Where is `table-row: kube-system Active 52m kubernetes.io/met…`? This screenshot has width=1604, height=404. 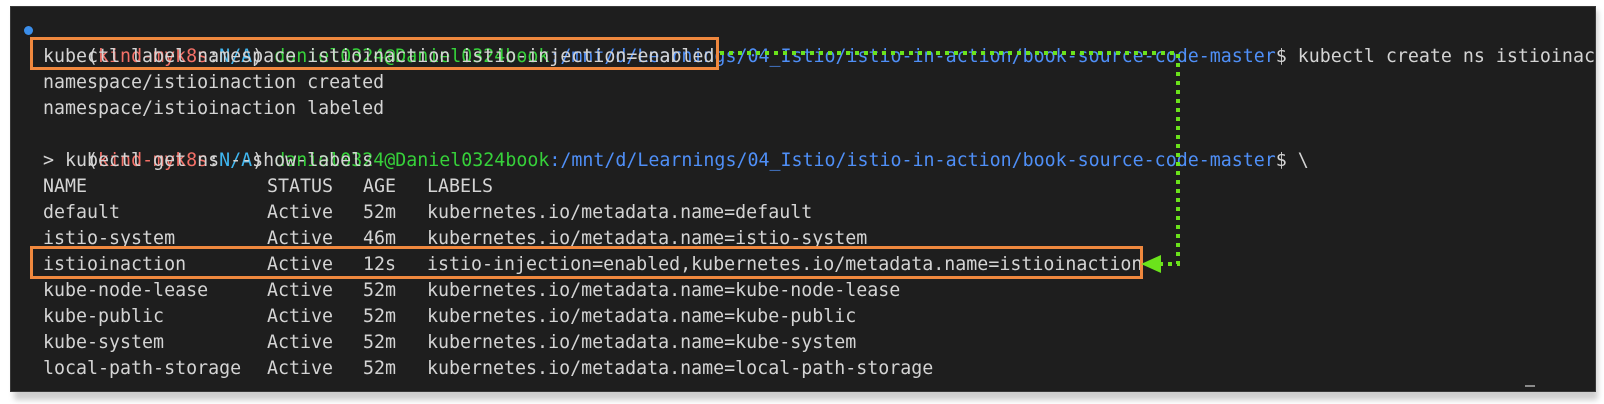
table-row: kube-system Active 52m kubernetes.io/met… is located at coordinates (449, 343).